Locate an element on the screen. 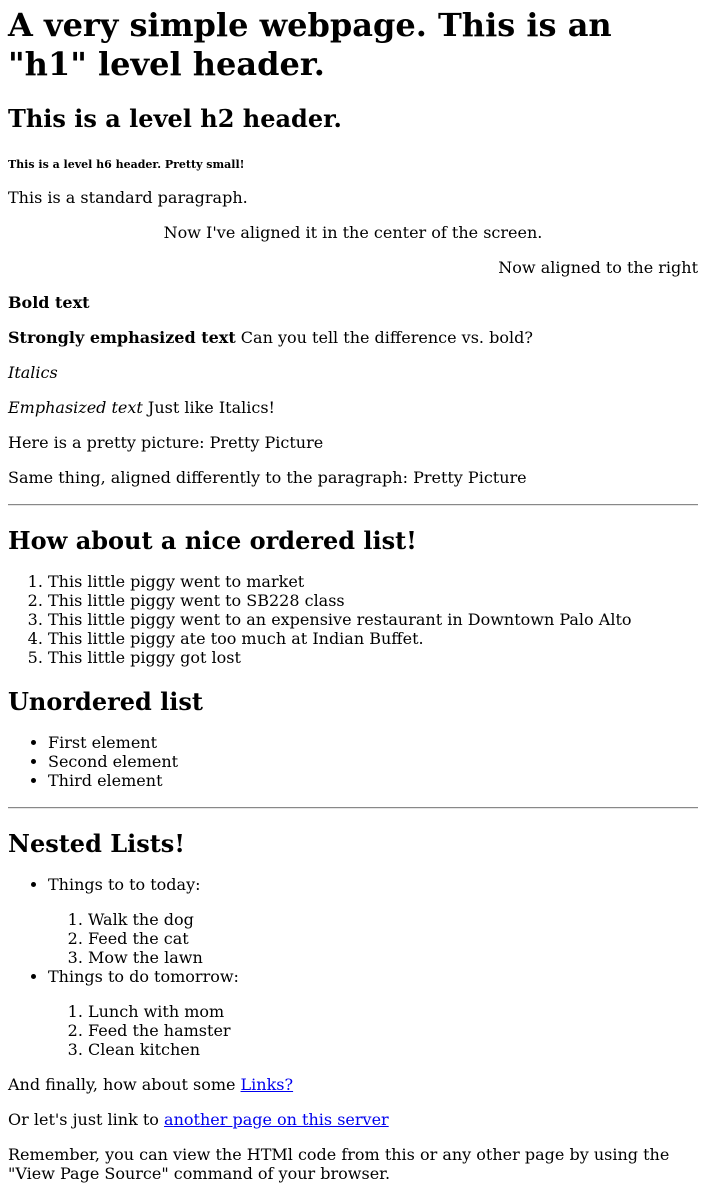 This screenshot has width=706, height=1194. links-link: Links? is located at coordinates (267, 1084).